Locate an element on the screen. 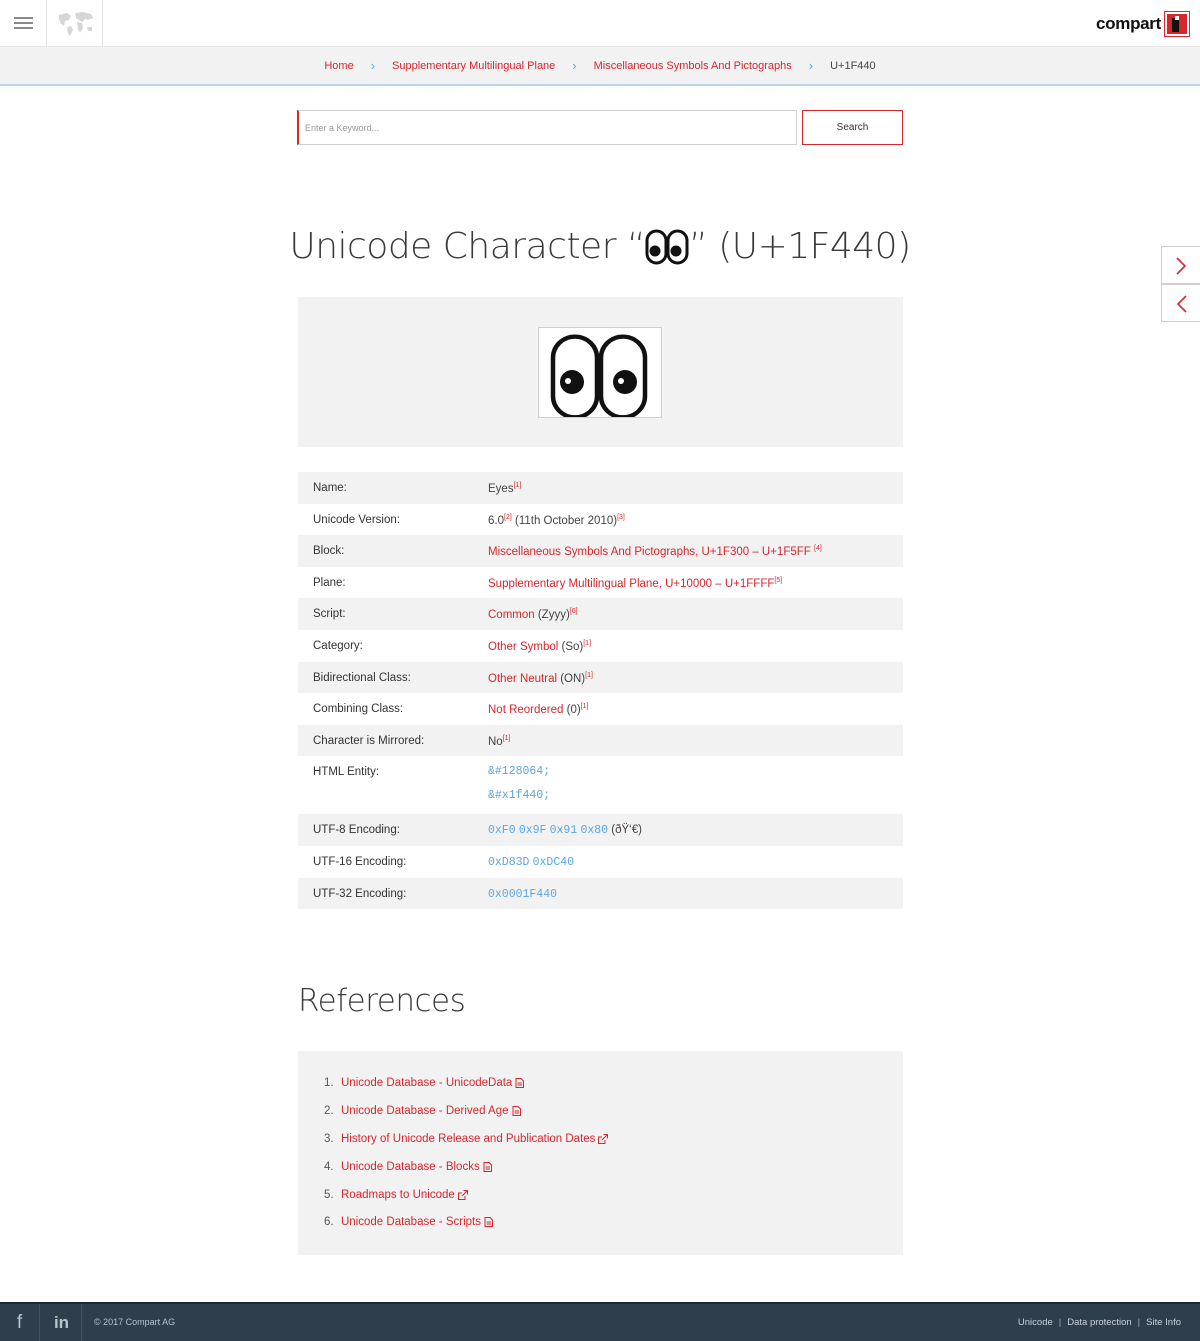 Image resolution: width=1200 pixels, height=1341 pixels. property-value: Other Neutral (ON)[1] is located at coordinates (540, 678).